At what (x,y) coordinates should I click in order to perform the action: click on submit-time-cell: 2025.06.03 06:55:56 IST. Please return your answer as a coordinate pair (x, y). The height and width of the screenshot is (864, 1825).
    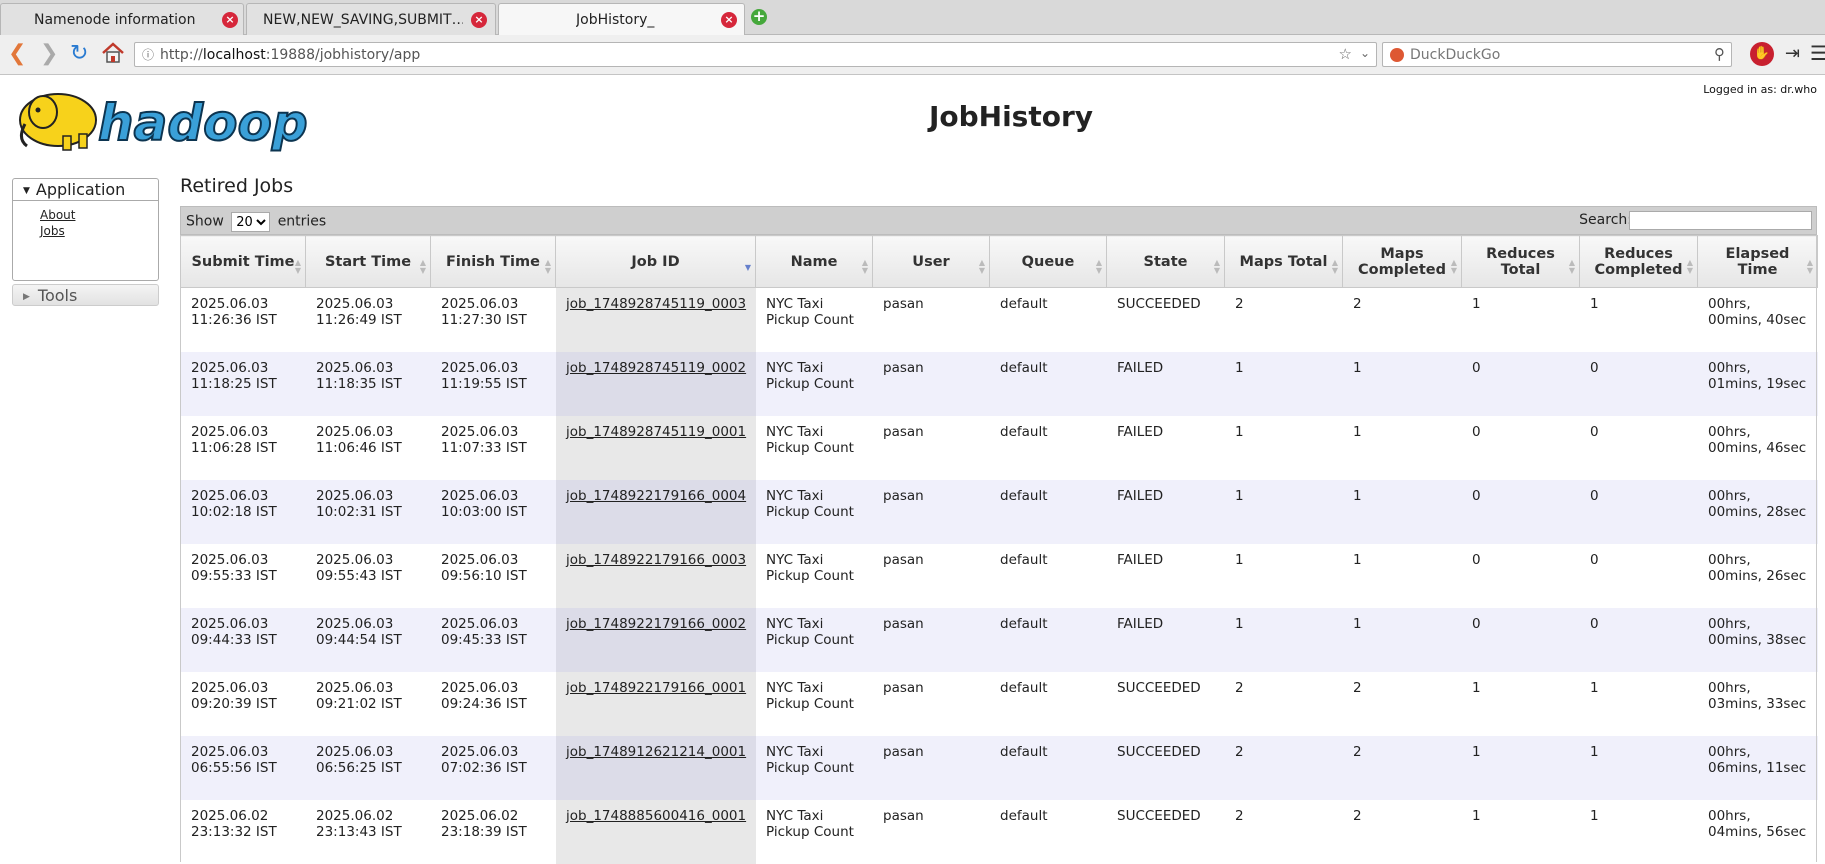
    Looking at the image, I should click on (243, 767).